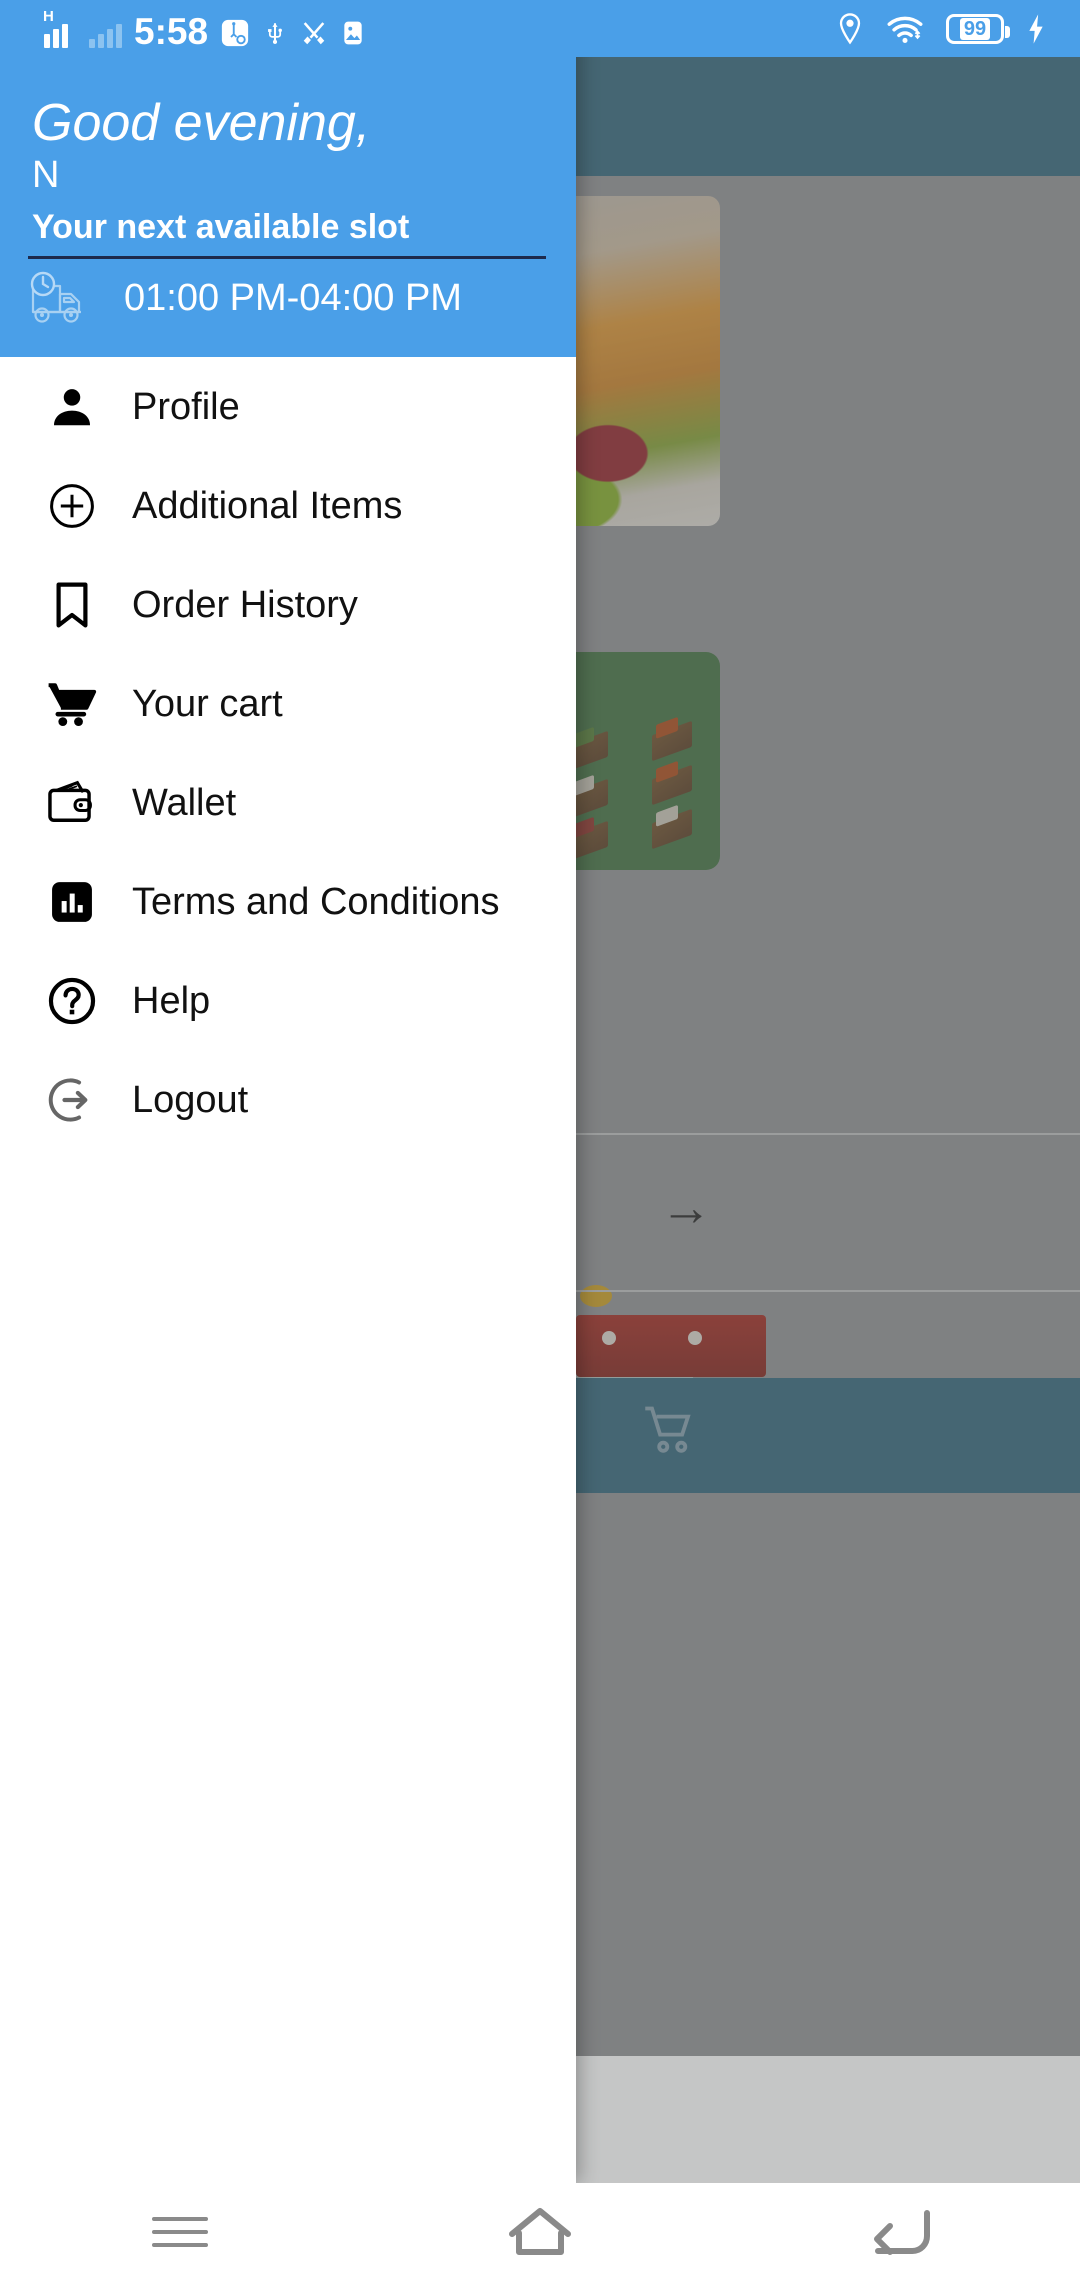 This screenshot has width=1080, height=2280. Describe the element at coordinates (353, 32) in the screenshot. I see `screenshot-icon` at that location.